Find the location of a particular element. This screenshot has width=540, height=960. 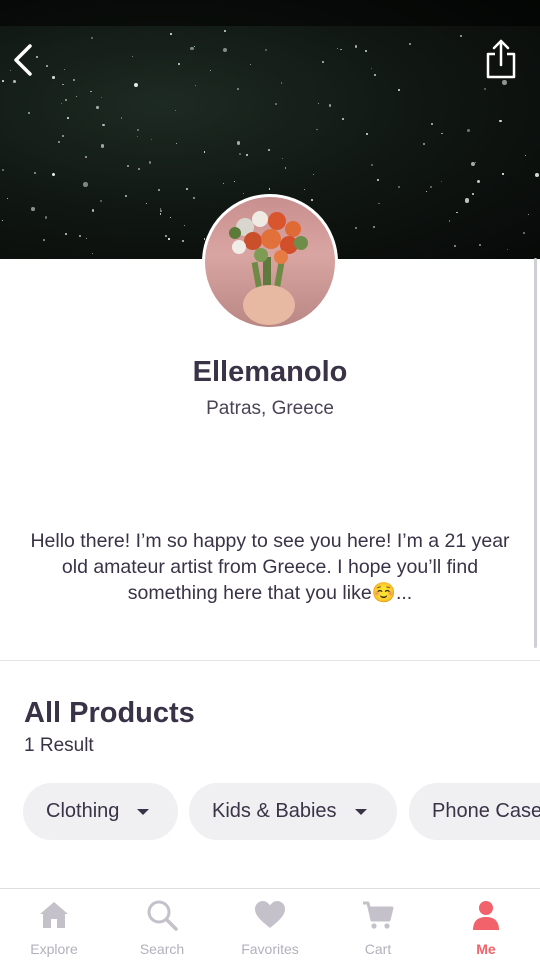

tab-cart: Cart is located at coordinates (378, 924).